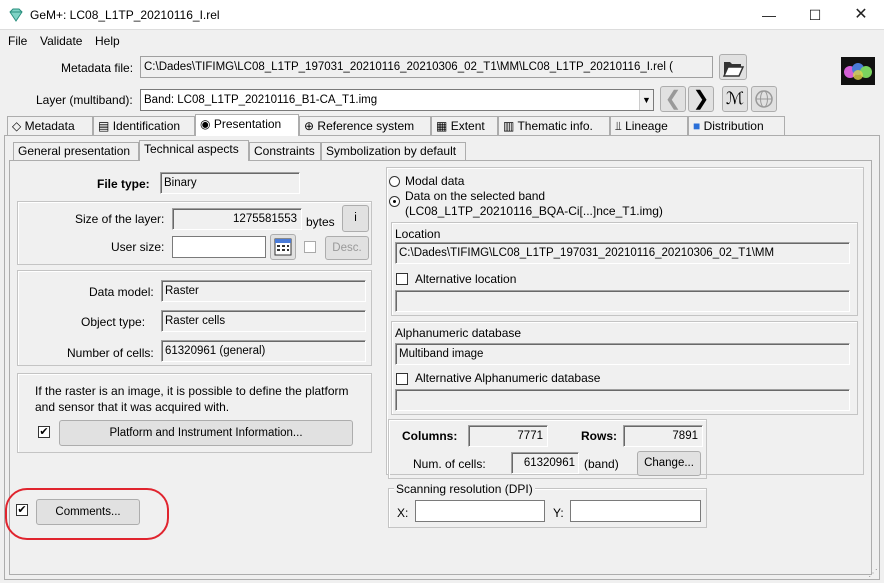 The image size is (884, 583). I want to click on metadata-file-label: Metadata file:, so click(97, 68).